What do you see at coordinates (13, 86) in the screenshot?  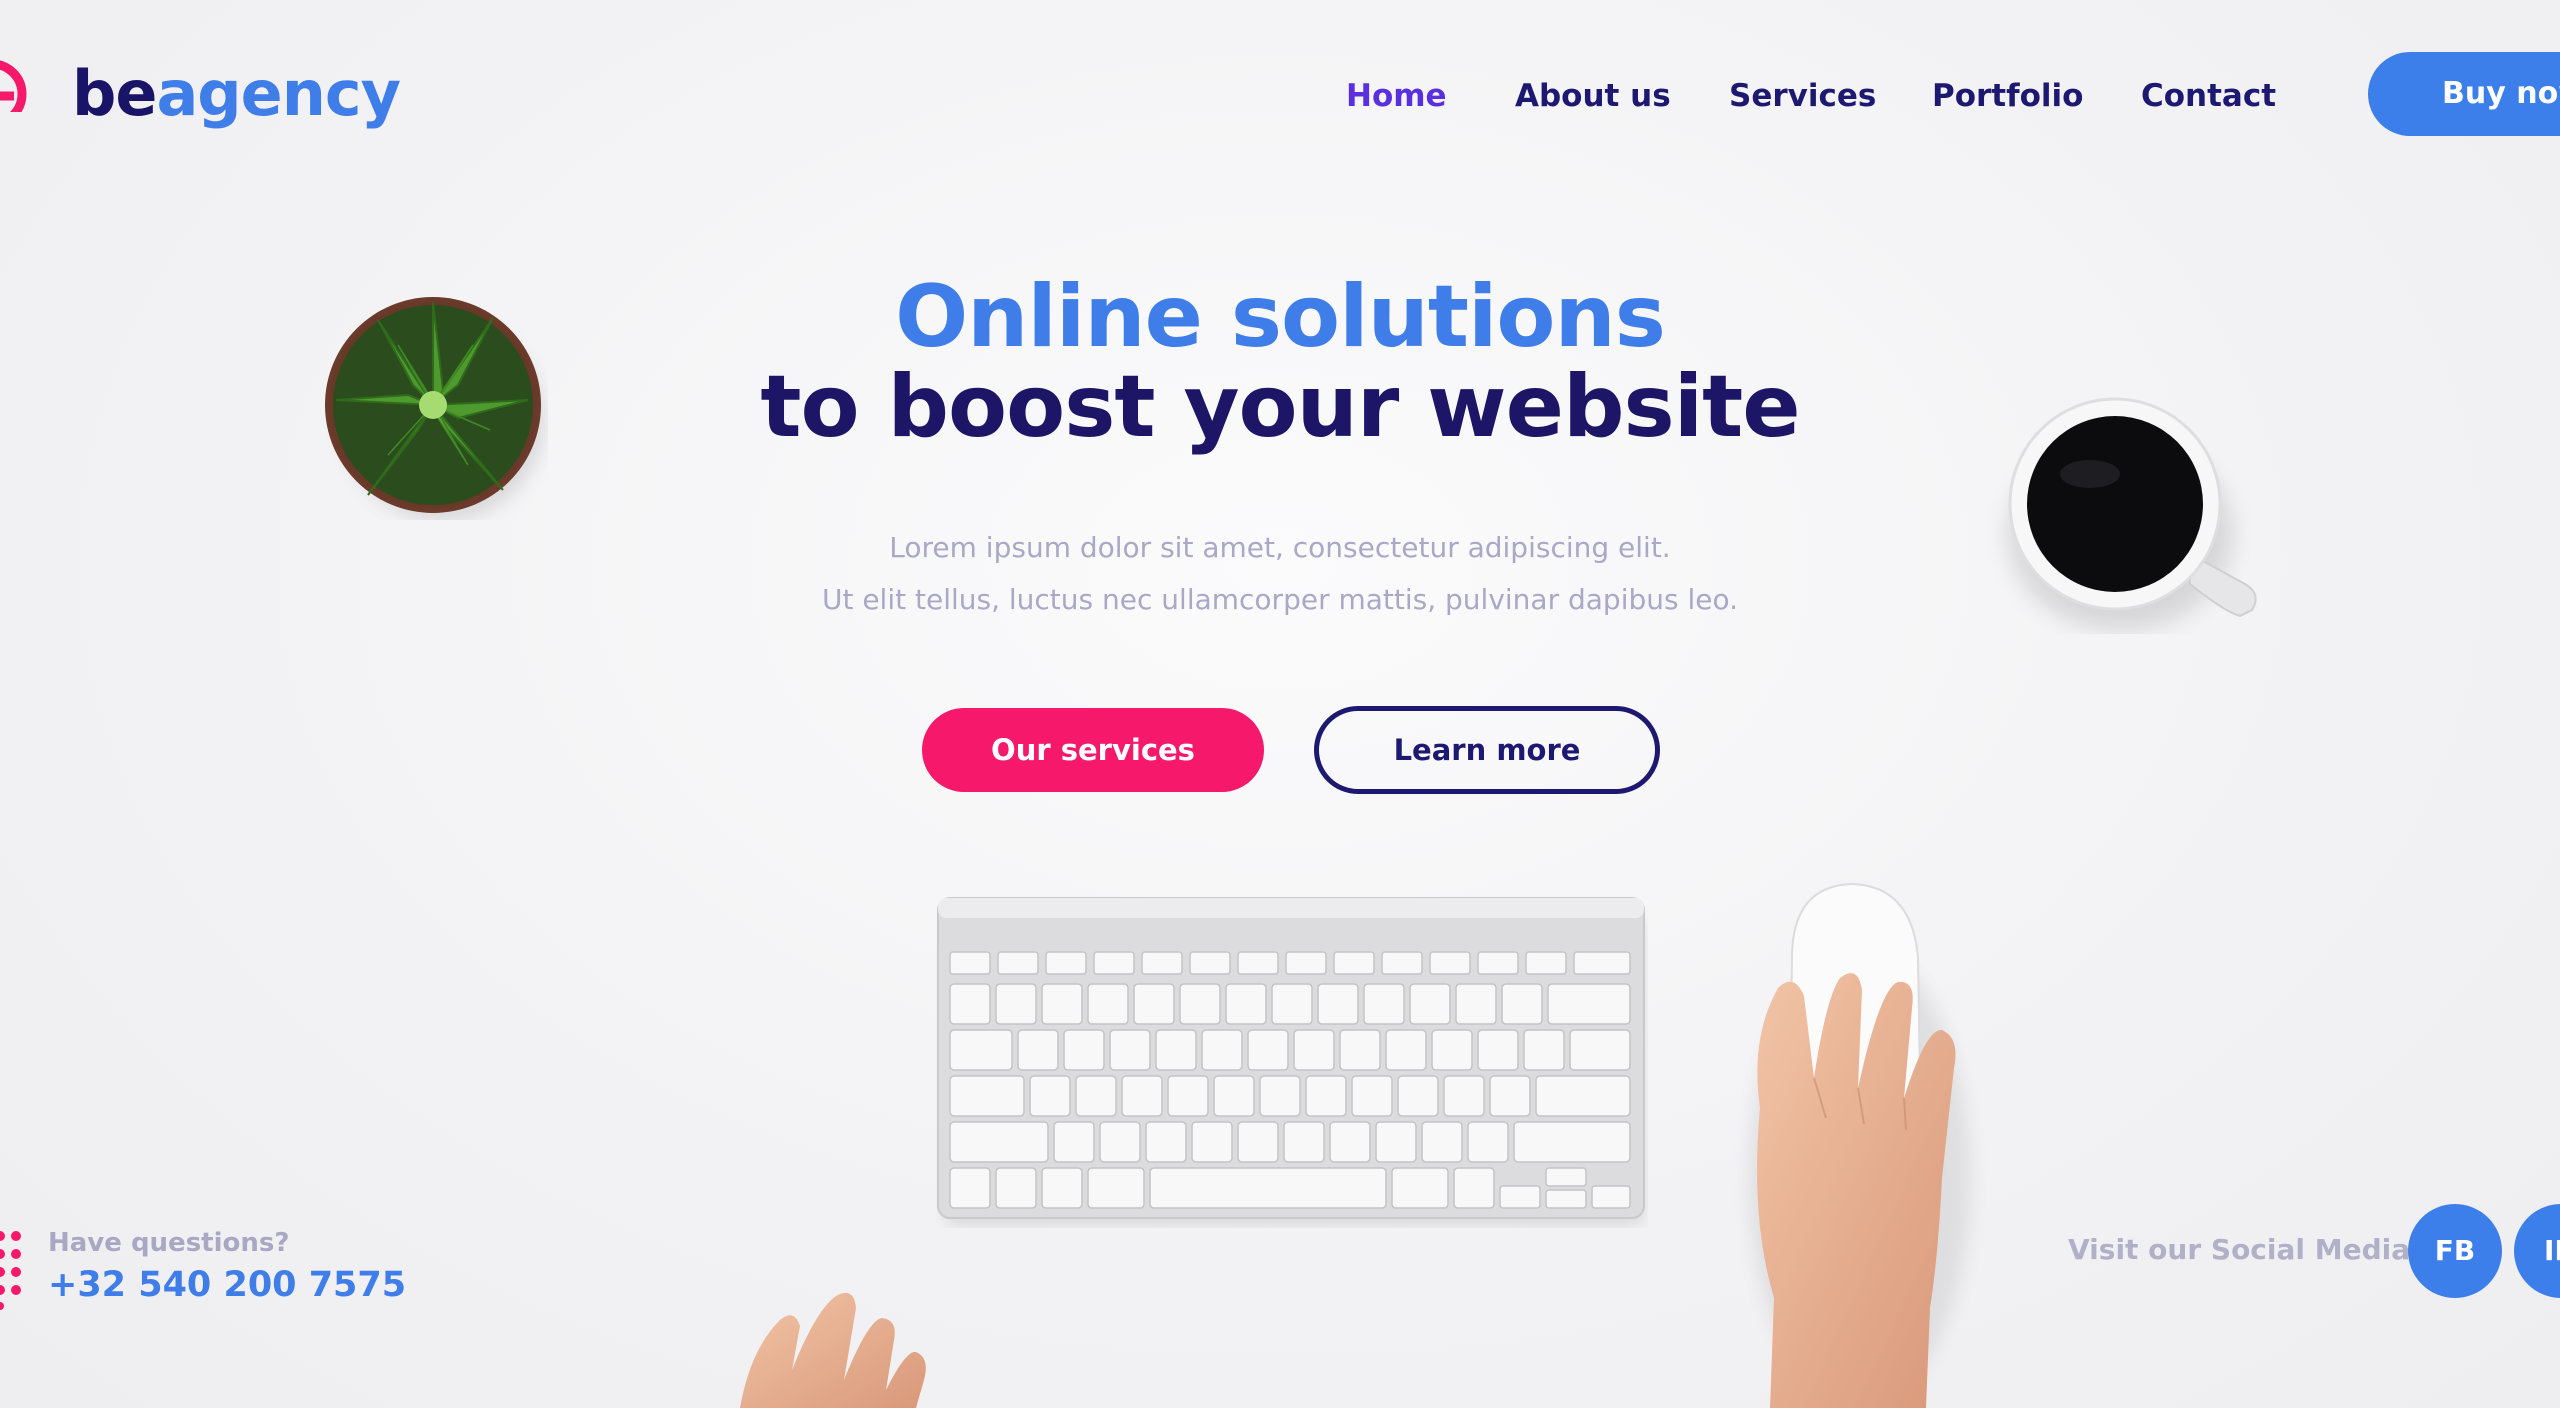 I see `e-circle-logo-icon` at bounding box center [13, 86].